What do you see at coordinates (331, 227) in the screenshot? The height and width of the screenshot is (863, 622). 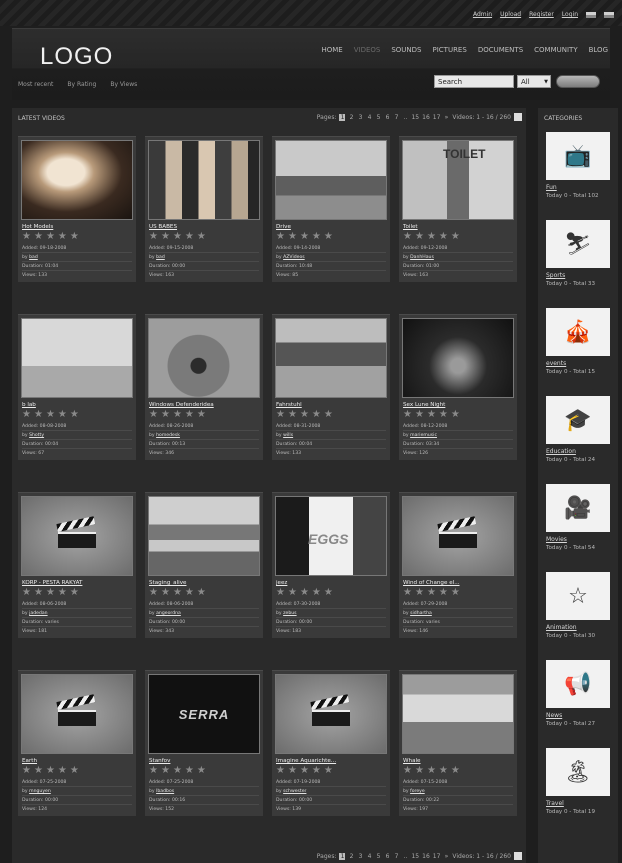 I see `video-title: Drive` at bounding box center [331, 227].